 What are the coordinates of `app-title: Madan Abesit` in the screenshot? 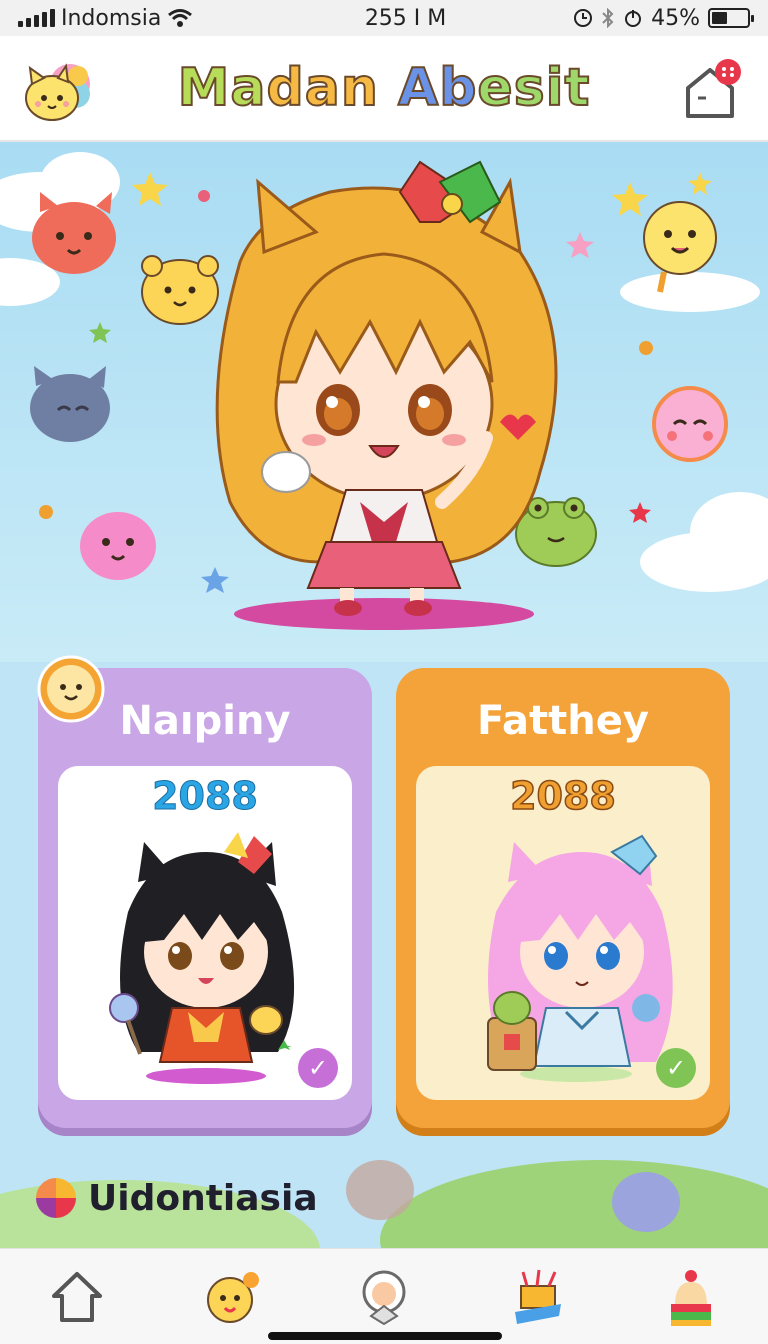 It's located at (384, 88).